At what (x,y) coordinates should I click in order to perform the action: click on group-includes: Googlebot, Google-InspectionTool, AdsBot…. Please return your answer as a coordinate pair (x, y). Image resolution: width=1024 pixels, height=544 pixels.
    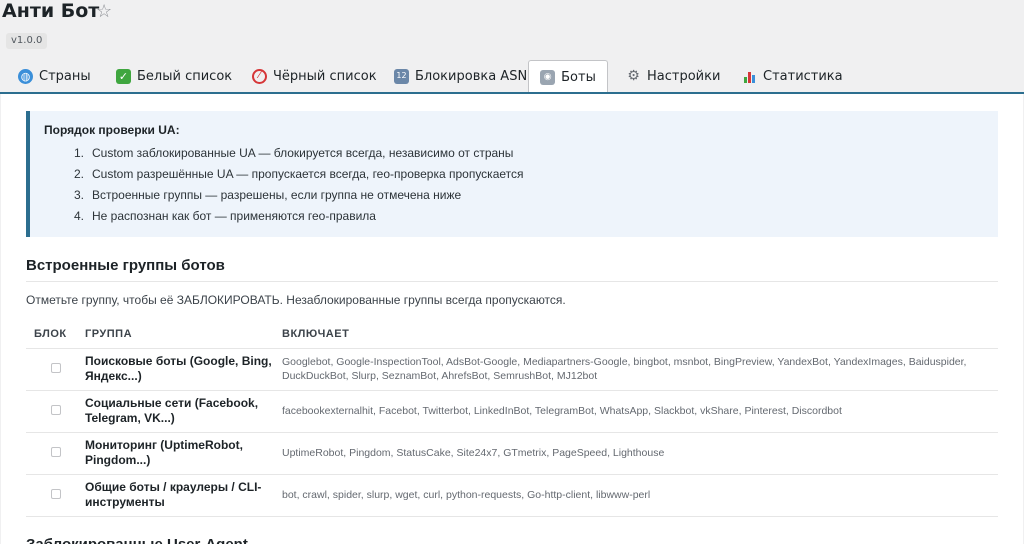
    Looking at the image, I should click on (640, 369).